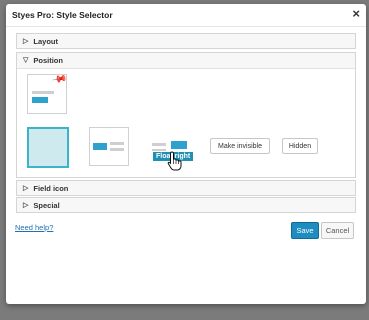 This screenshot has height=320, width=369. Describe the element at coordinates (45, 41) in the screenshot. I see `panel-layout-label: Layout` at that location.